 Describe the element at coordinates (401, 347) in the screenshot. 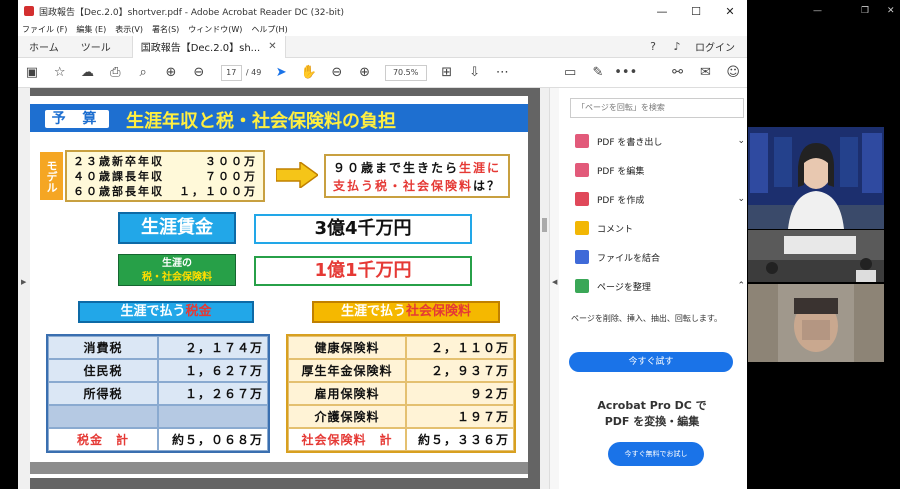

I see `table-row: 健康保険料 ２，１１０万` at that location.